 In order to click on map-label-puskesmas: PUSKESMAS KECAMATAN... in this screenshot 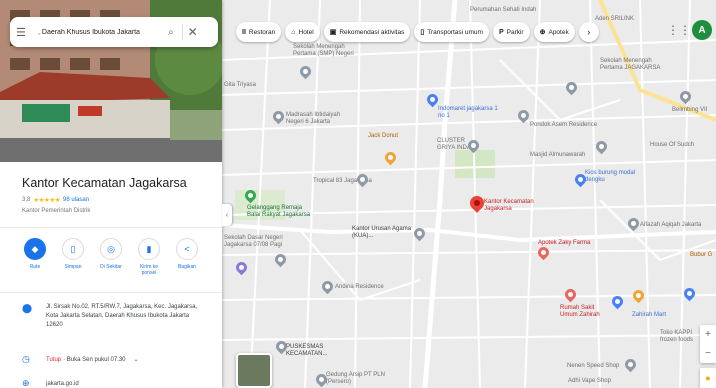, I will do `click(313, 351)`.